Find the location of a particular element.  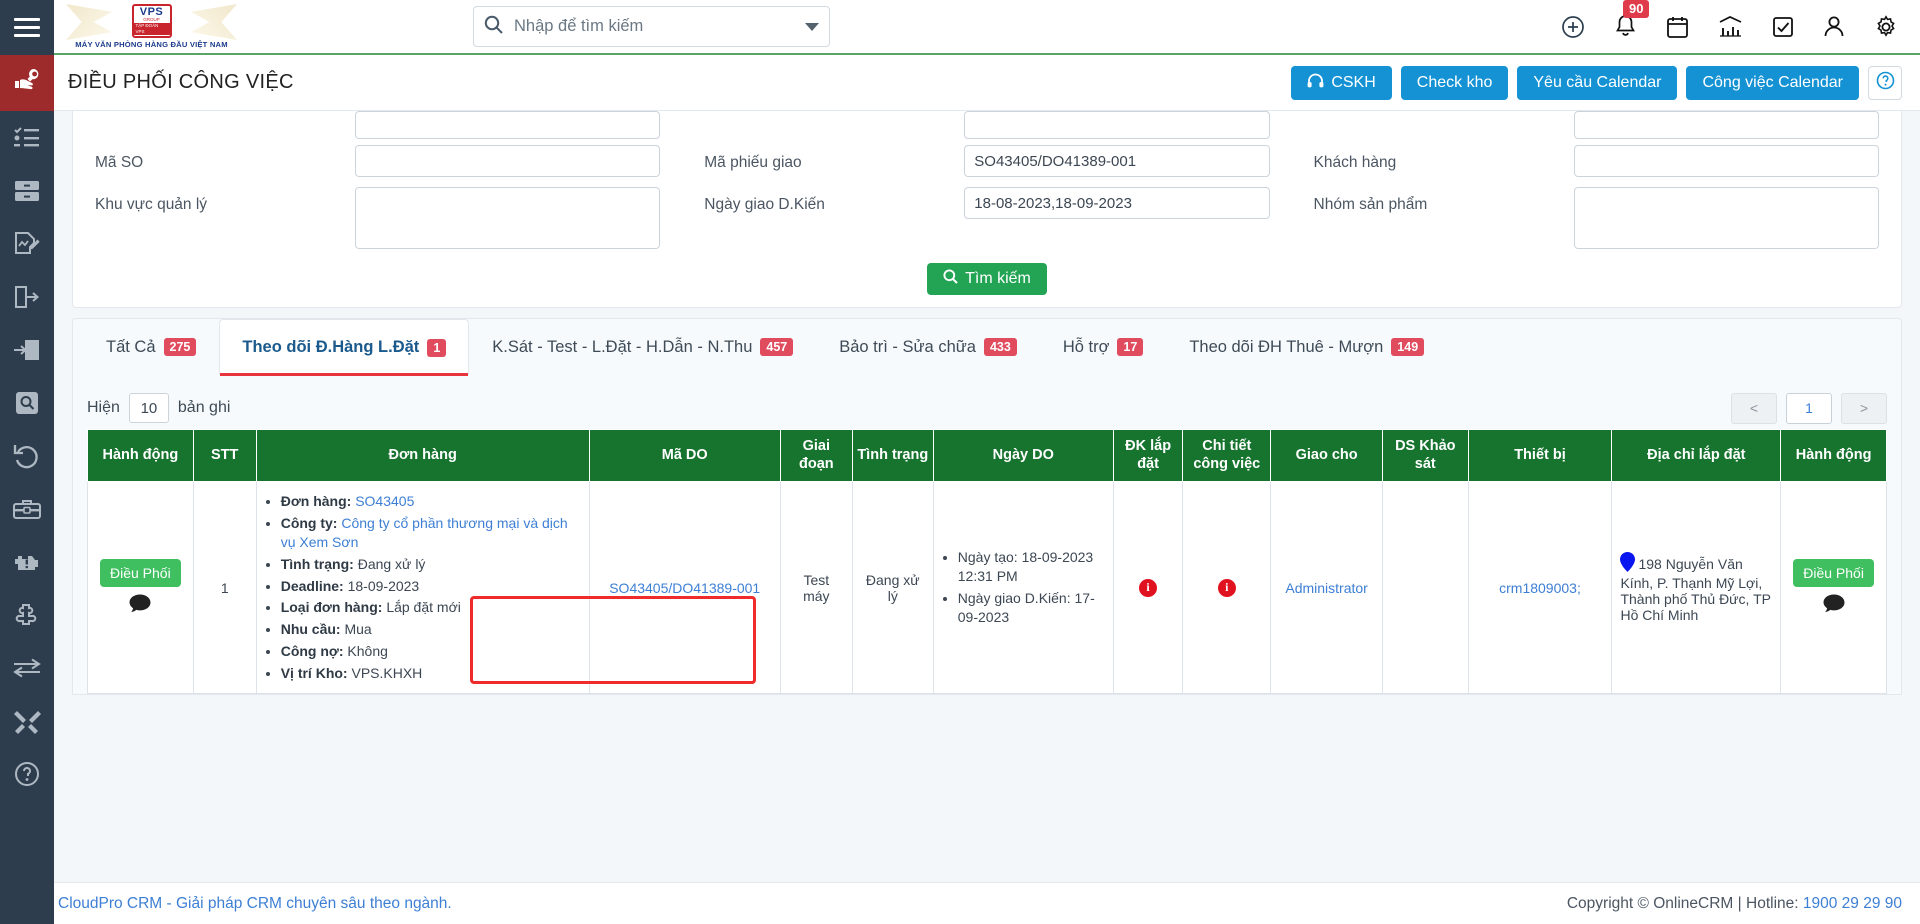

ngay-giao-dkien-input is located at coordinates (1117, 203).